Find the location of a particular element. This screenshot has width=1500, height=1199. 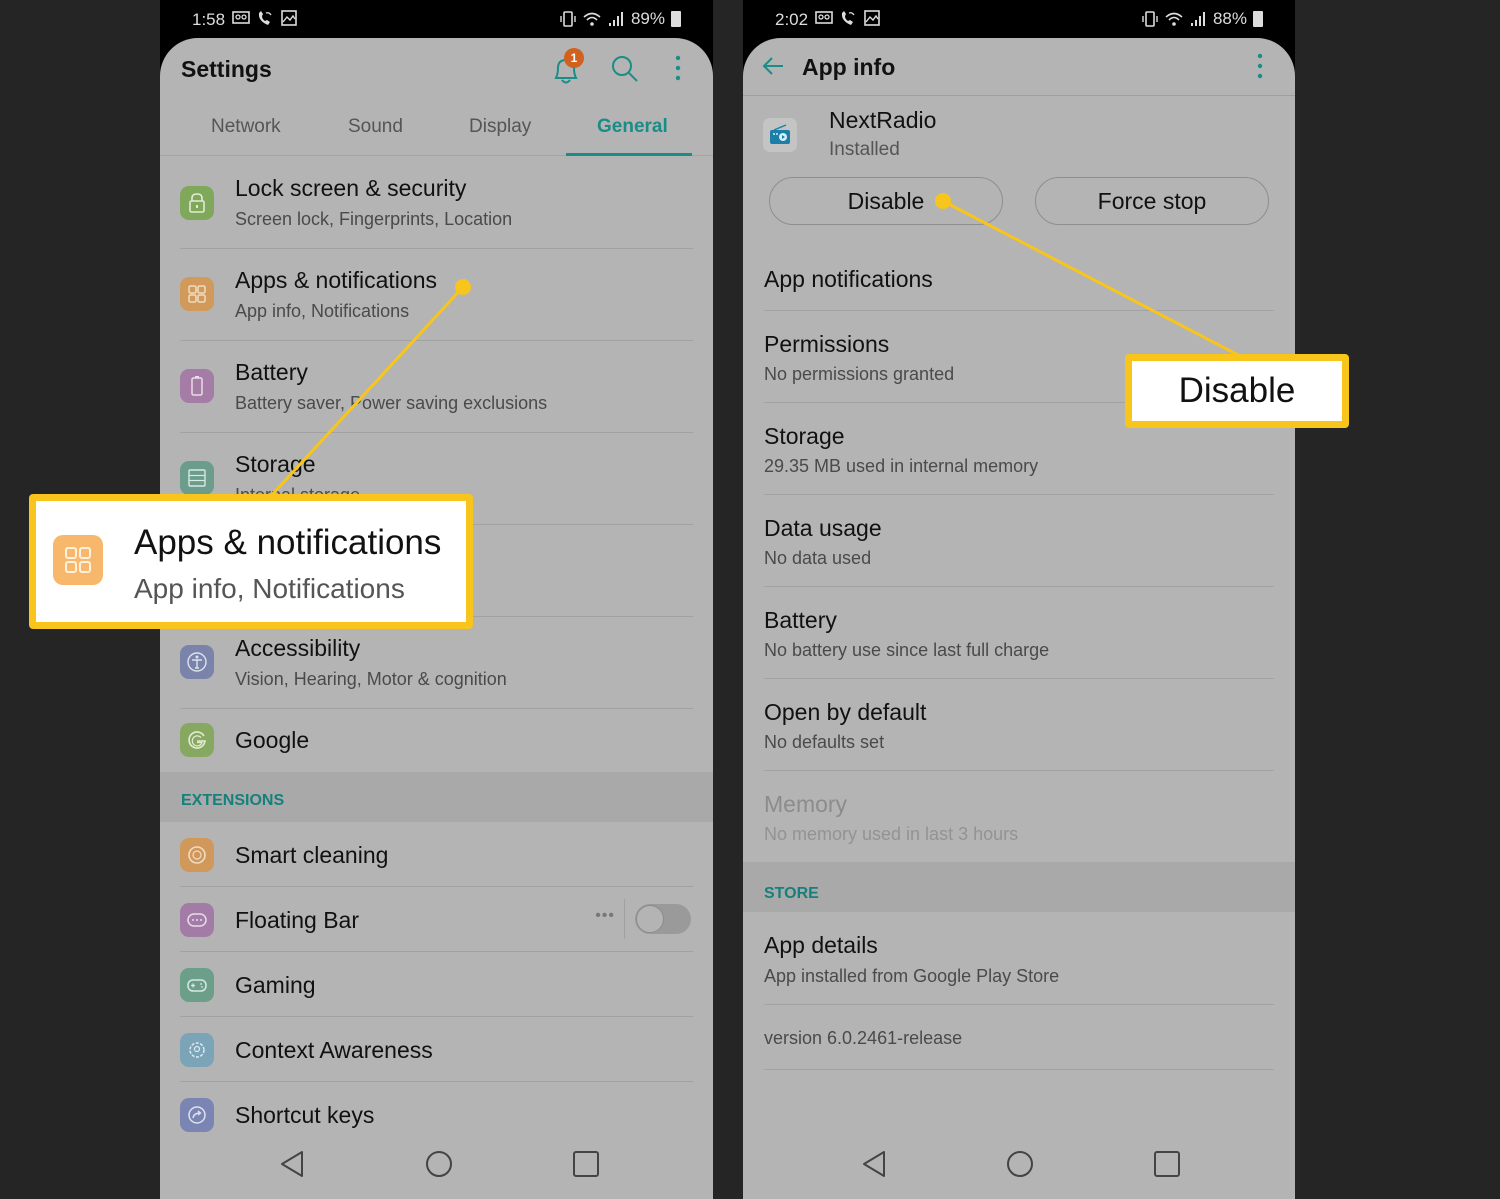

item-title: Storage is located at coordinates (804, 436).